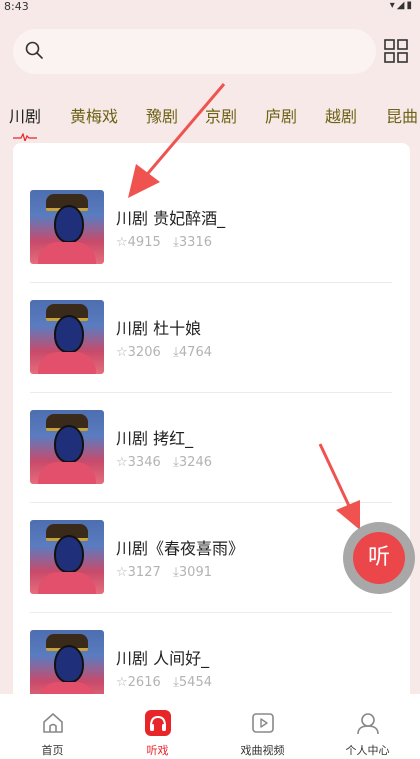 This screenshot has height=759, width=420. Describe the element at coordinates (180, 548) in the screenshot. I see `item-title: 川剧《春夜喜雨》` at that location.